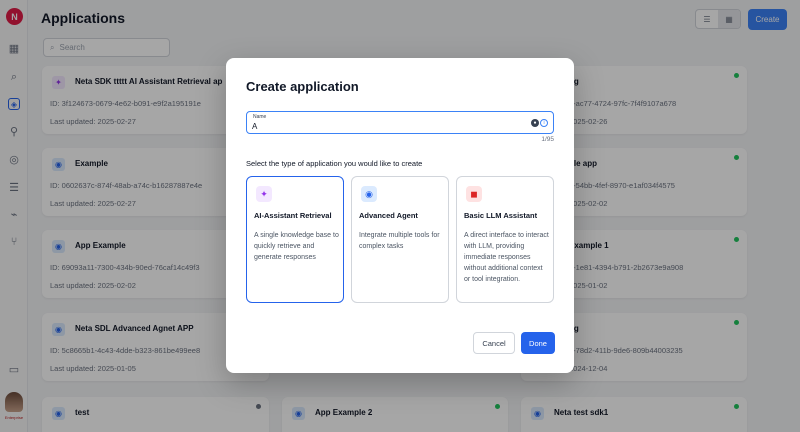 This screenshot has width=800, height=432. What do you see at coordinates (501, 215) in the screenshot?
I see `type-name: Basic LLM Assistant` at bounding box center [501, 215].